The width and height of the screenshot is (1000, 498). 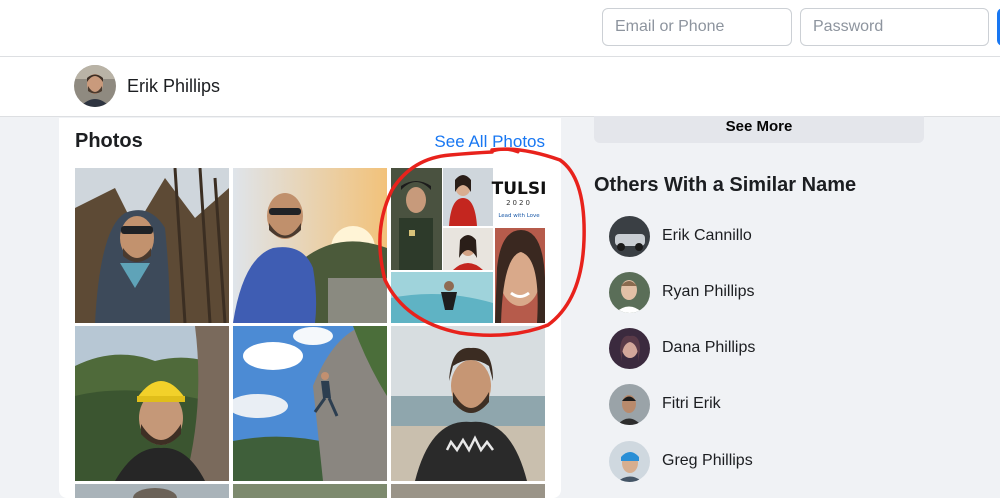 What do you see at coordinates (109, 141) in the screenshot?
I see `photos-heading: Photos` at bounding box center [109, 141].